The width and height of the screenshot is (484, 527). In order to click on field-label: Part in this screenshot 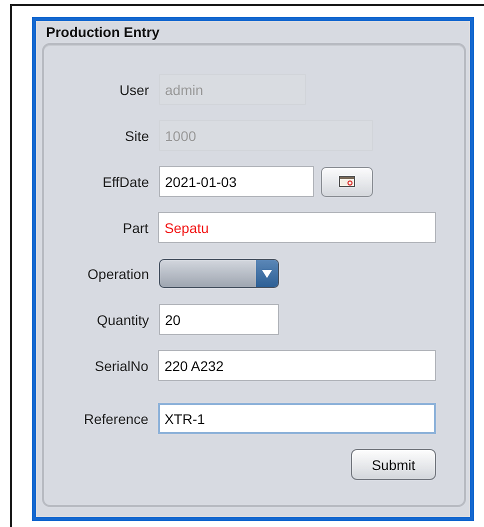, I will do `click(135, 228)`.